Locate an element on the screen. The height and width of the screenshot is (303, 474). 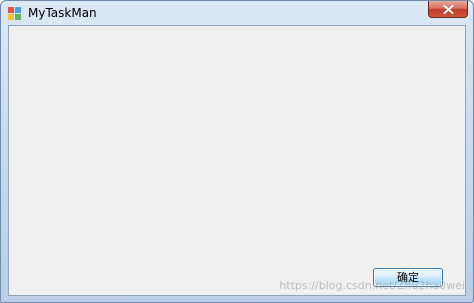
close-button is located at coordinates (448, 9).